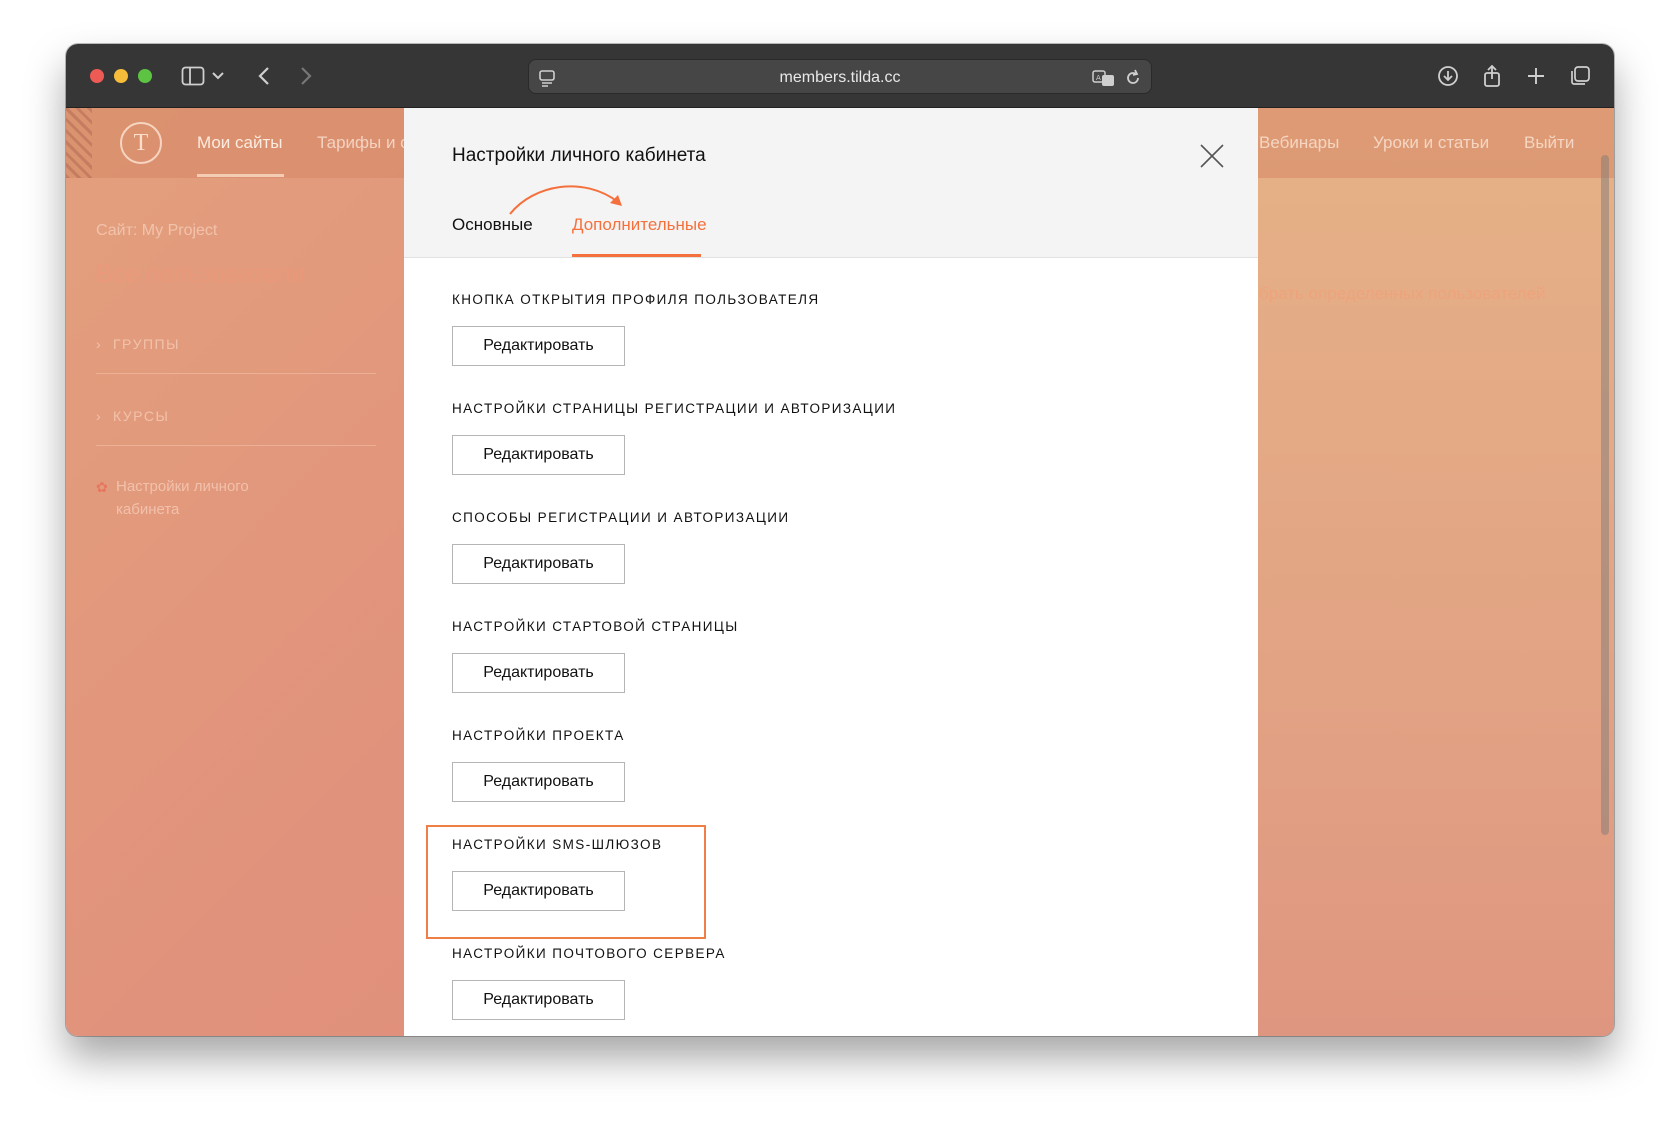 The width and height of the screenshot is (1680, 1124). Describe the element at coordinates (621, 517) in the screenshot. I see `section-auth-methods-label: СПОСОБЫ РЕГИСТРАЦИИ И АВТОРИЗАЦИИ` at that location.